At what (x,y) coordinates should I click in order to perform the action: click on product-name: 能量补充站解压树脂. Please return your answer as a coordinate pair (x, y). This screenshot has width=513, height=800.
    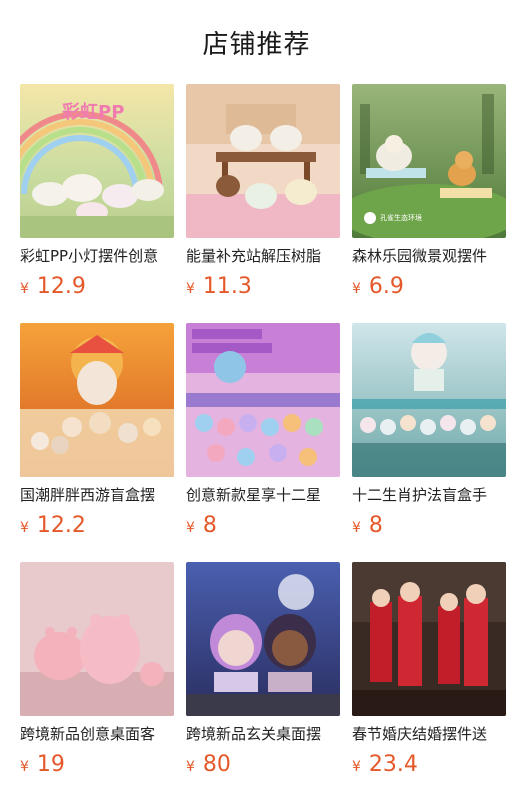
    Looking at the image, I should click on (263, 256).